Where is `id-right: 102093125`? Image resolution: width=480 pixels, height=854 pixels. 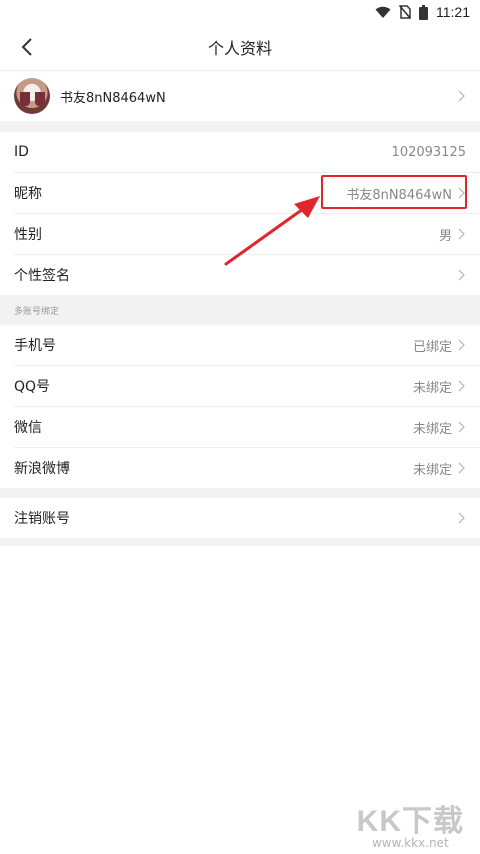
id-right: 102093125 is located at coordinates (429, 152).